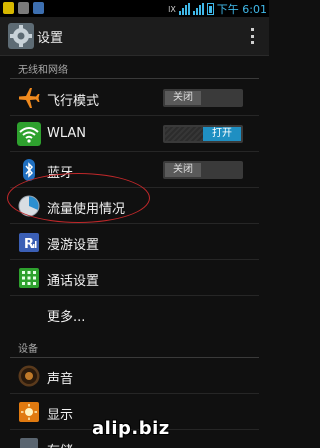 This screenshot has width=320, height=448. Describe the element at coordinates (253, 36) in the screenshot. I see `overflow-menu-icon` at that location.